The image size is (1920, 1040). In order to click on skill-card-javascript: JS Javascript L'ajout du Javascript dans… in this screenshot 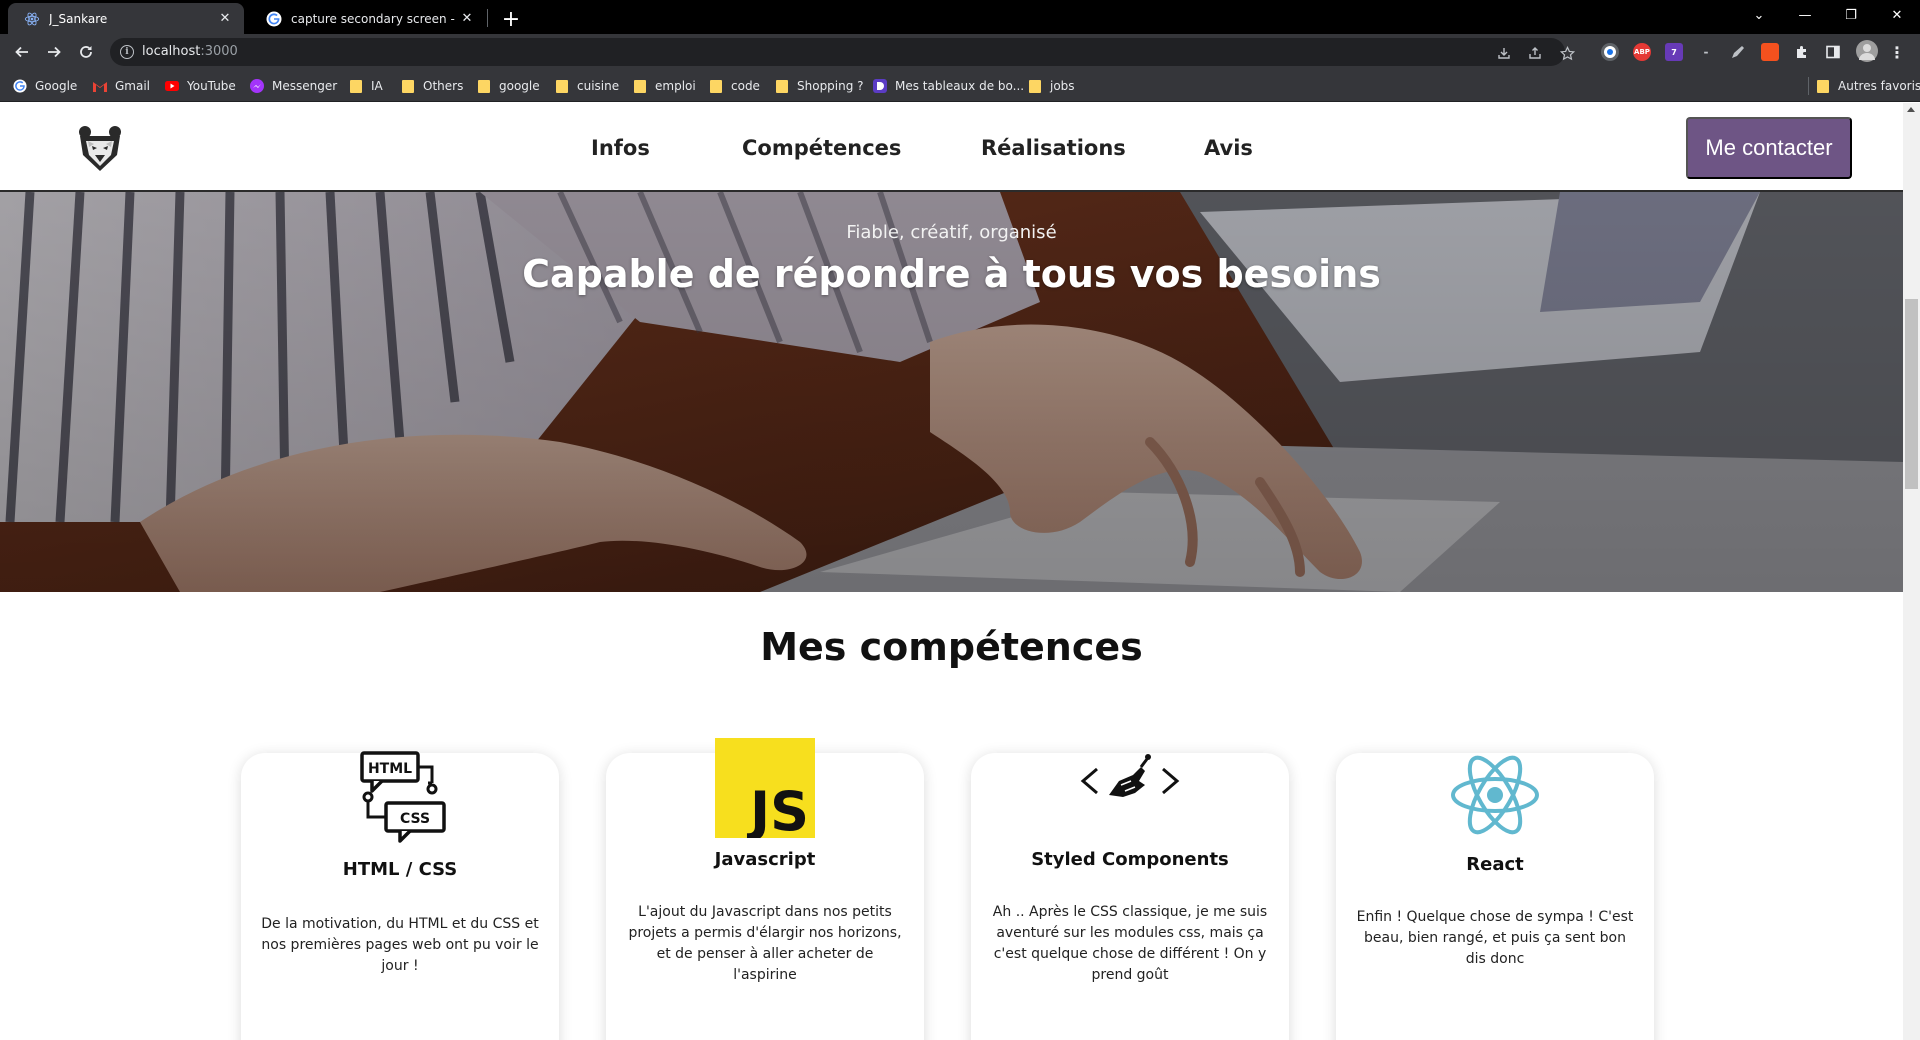, I will do `click(765, 889)`.